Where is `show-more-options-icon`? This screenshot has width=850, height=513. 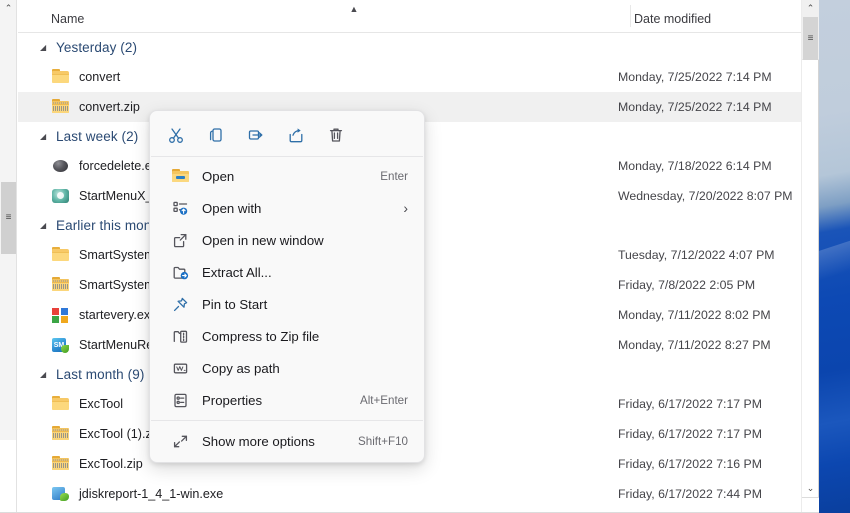
show-more-options-icon is located at coordinates (180, 441).